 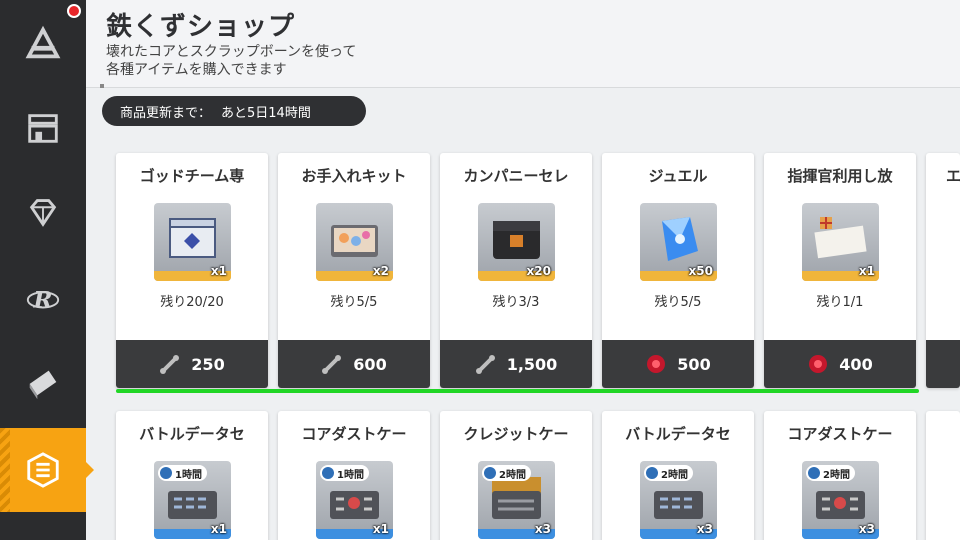 I want to click on item-quantity: x2, so click(x=380, y=271).